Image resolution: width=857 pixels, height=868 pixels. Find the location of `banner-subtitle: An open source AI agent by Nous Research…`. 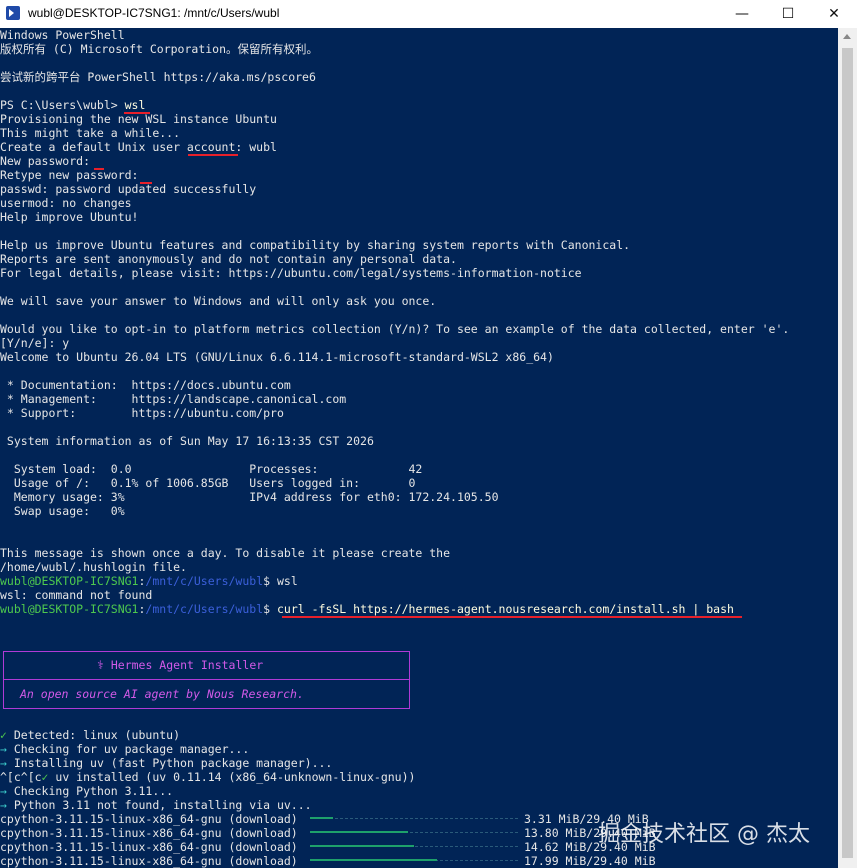

banner-subtitle: An open source AI agent by Nous Research… is located at coordinates (162, 694).